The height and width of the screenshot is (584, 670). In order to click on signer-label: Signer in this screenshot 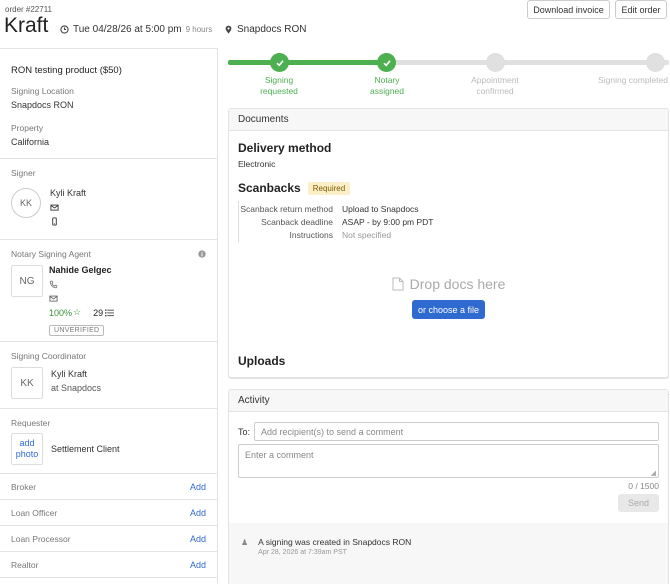, I will do `click(23, 173)`.